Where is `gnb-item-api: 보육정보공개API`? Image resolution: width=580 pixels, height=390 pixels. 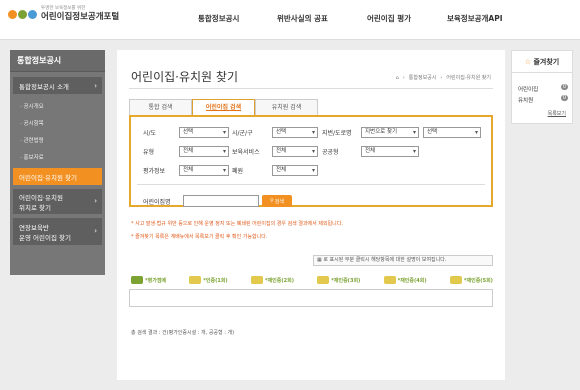
gnb-item-api: 보육정보공개API is located at coordinates (475, 18).